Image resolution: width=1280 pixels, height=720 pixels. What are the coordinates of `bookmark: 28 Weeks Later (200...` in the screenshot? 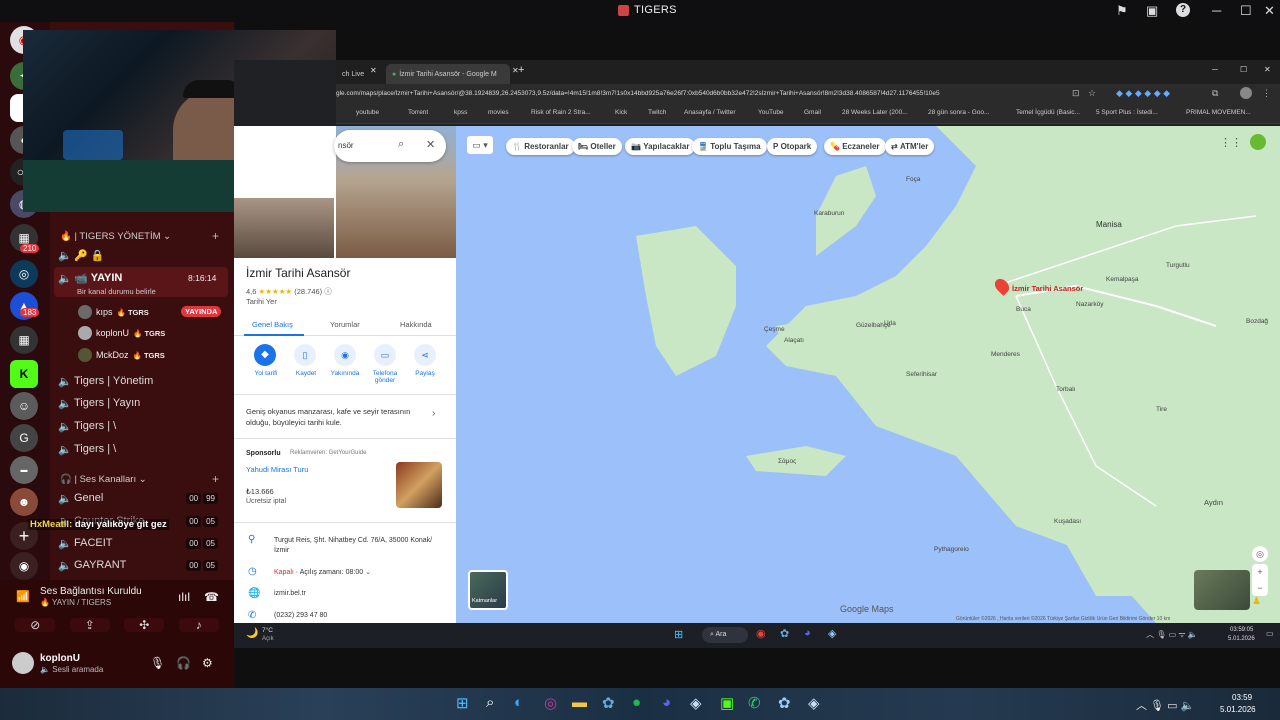 It's located at (875, 112).